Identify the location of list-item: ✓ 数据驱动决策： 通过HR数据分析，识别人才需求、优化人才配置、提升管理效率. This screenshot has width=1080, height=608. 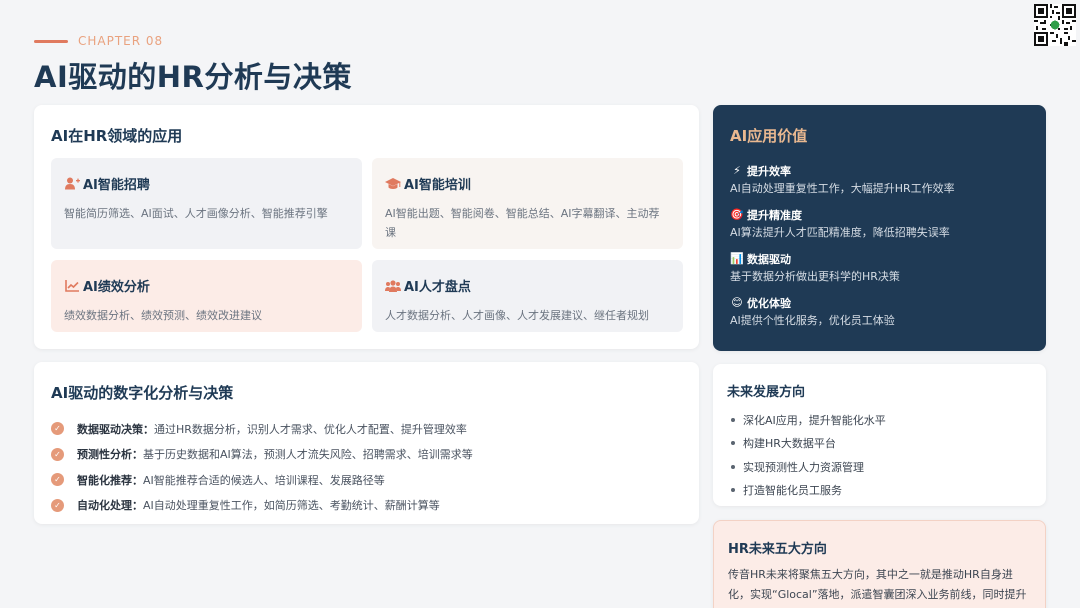
(366, 429).